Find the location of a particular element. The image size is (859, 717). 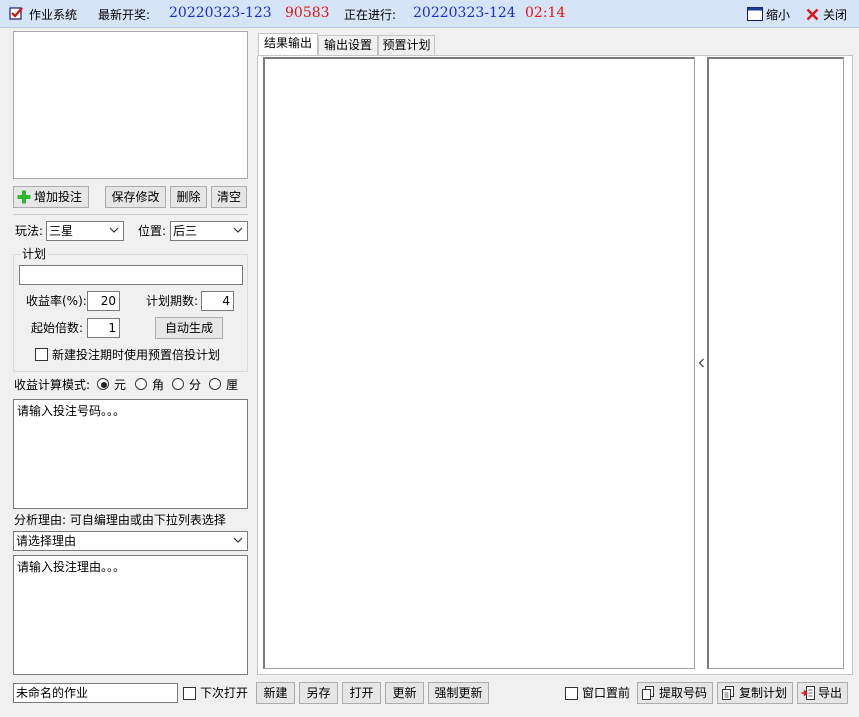

divider is located at coordinates (130, 214).